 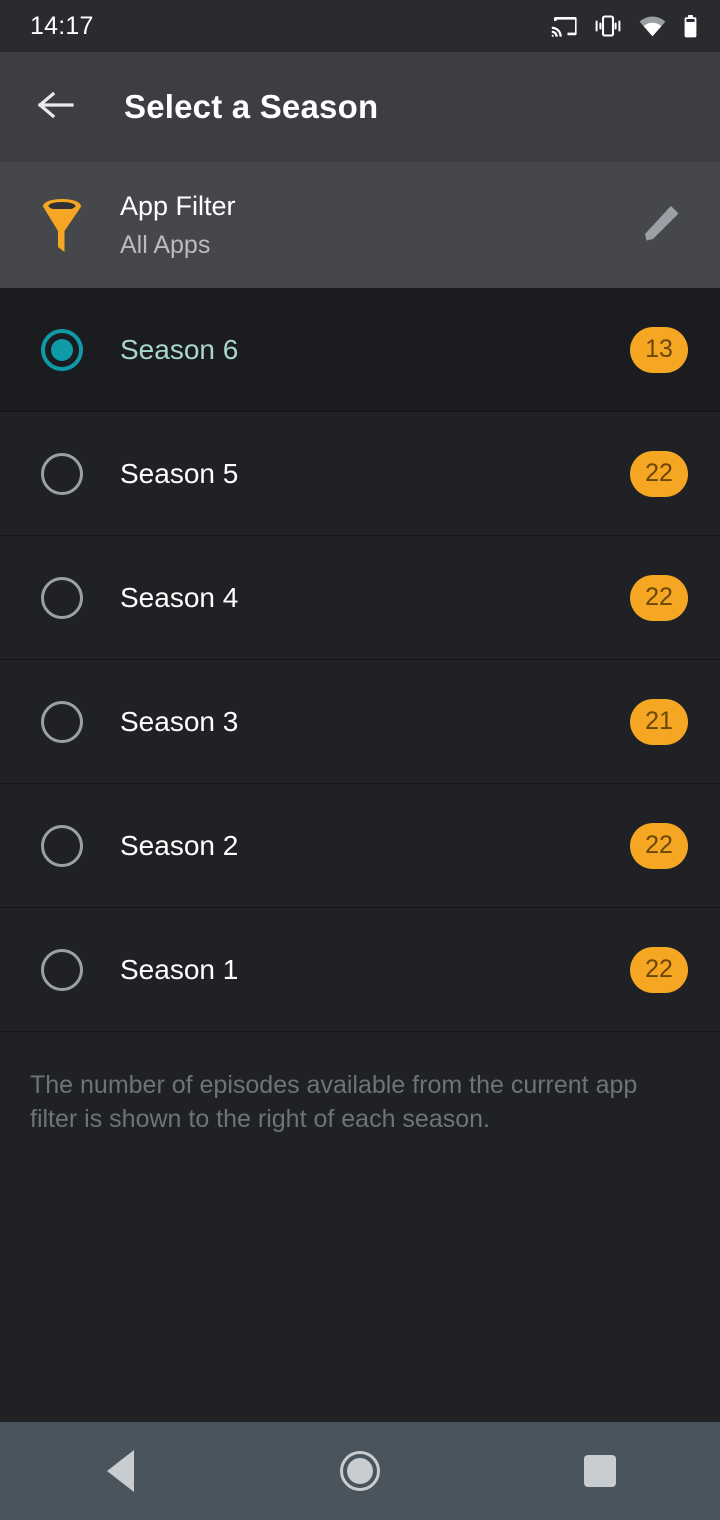 I want to click on season-label: Season 6, so click(x=179, y=349).